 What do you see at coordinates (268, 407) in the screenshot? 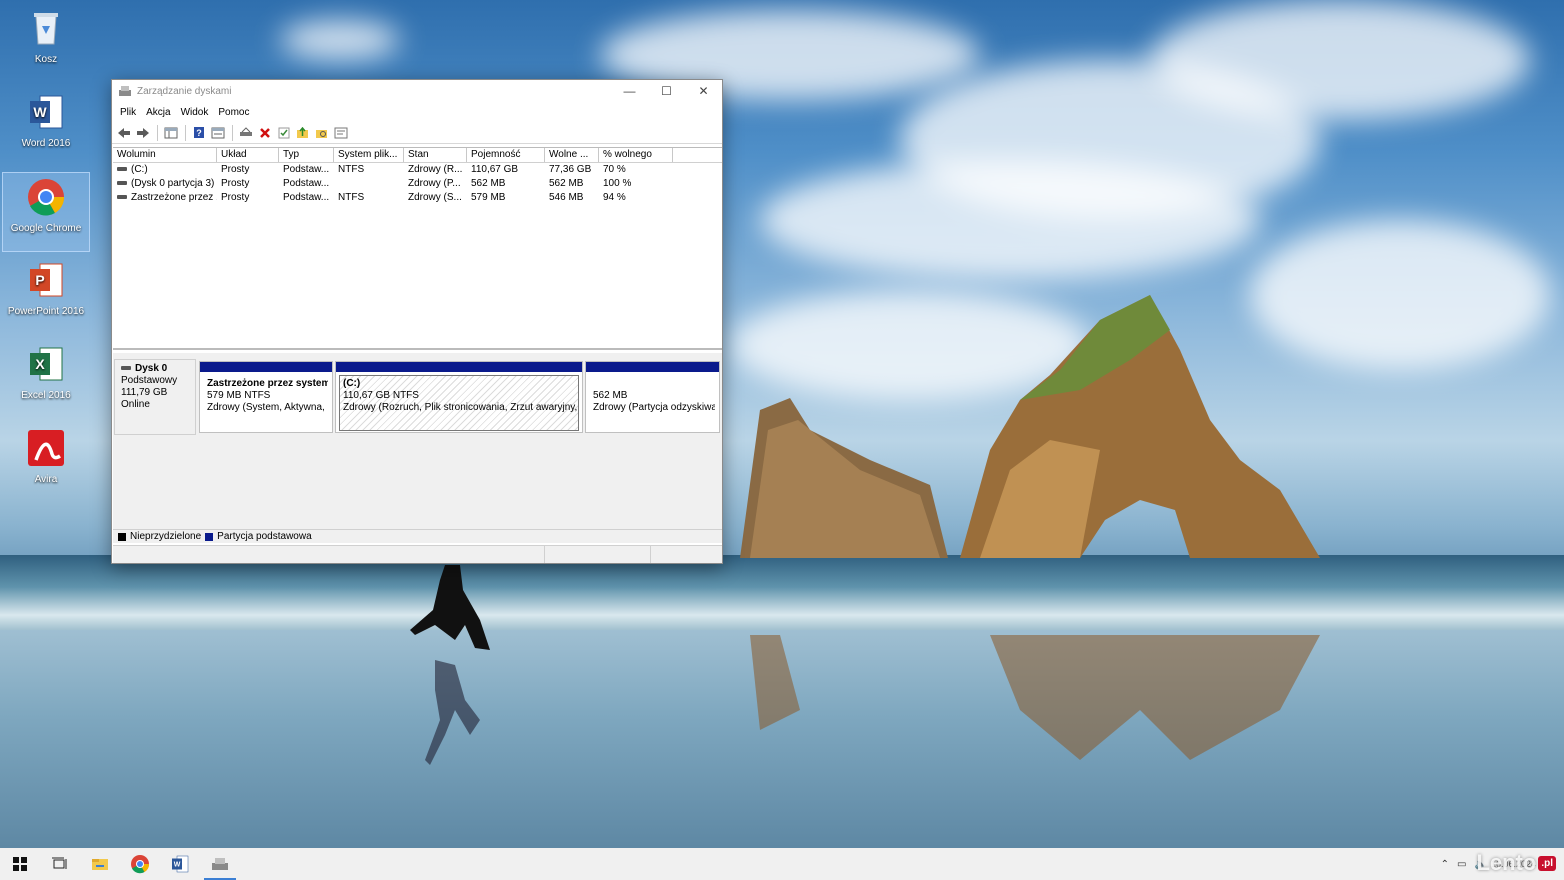
I see `partition-status: Zdrowy (System, Aktywna, P` at bounding box center [268, 407].